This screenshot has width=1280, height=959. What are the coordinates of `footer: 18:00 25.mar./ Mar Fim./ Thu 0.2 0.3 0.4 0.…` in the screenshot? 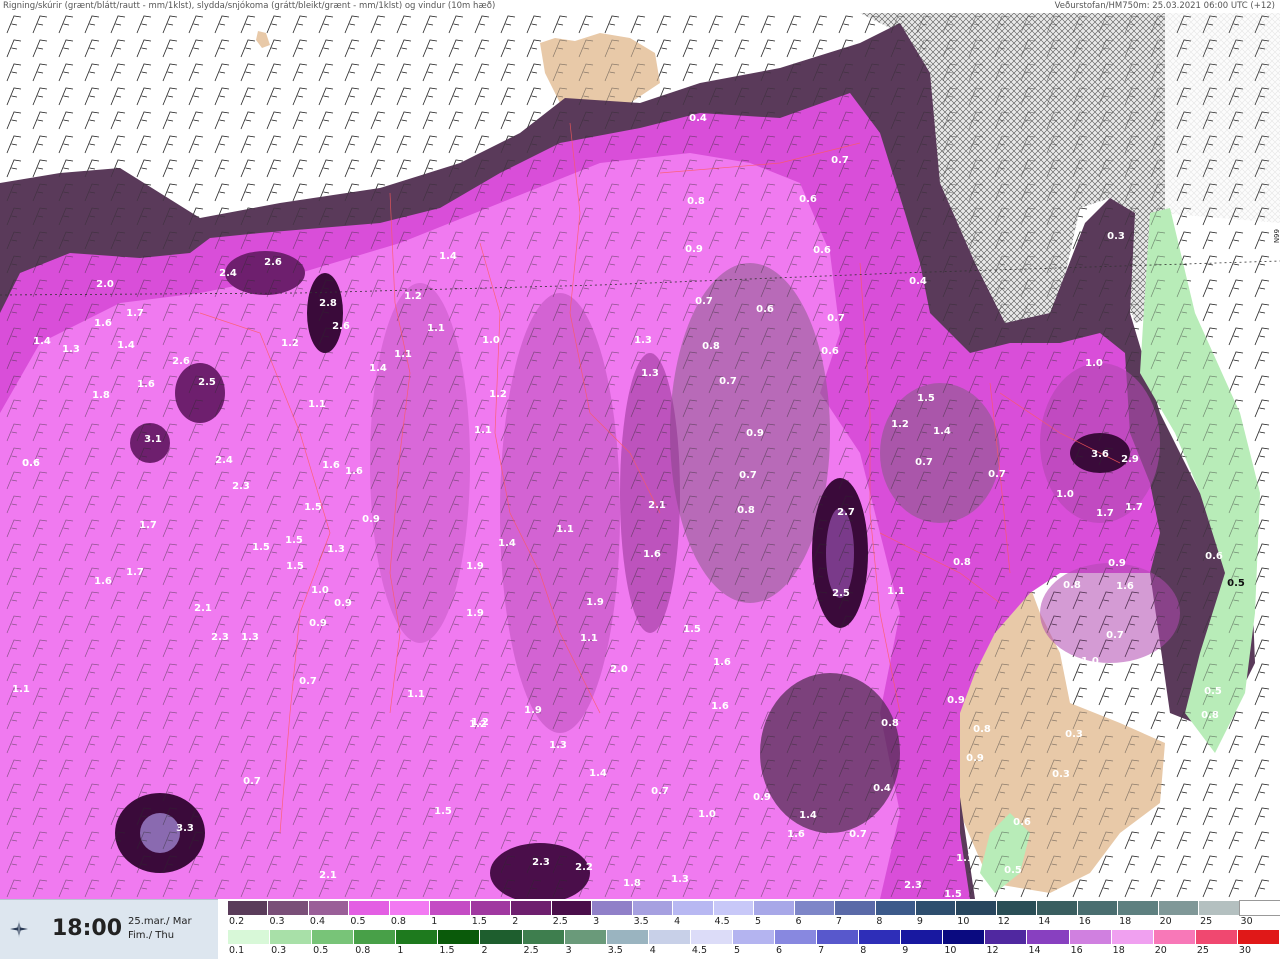 It's located at (640, 929).